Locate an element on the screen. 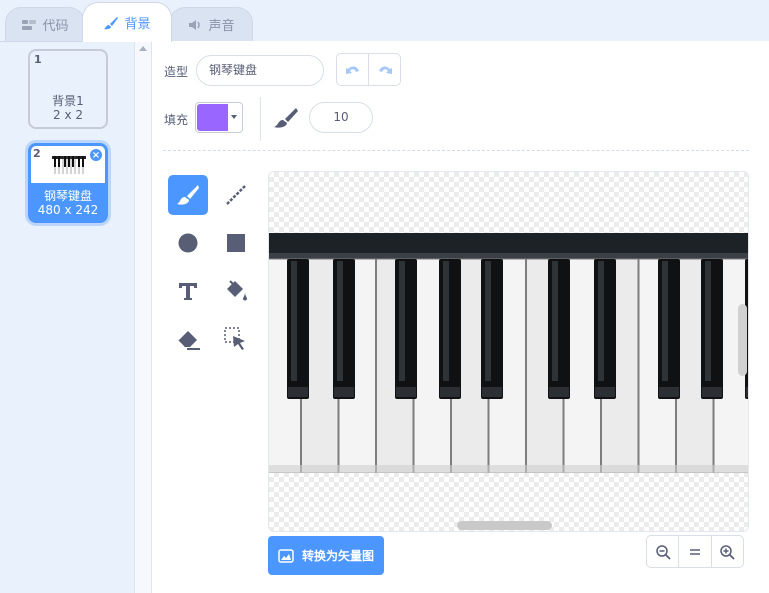 Image resolution: width=769 pixels, height=593 pixels. tab-code-label: 代码 is located at coordinates (55, 26).